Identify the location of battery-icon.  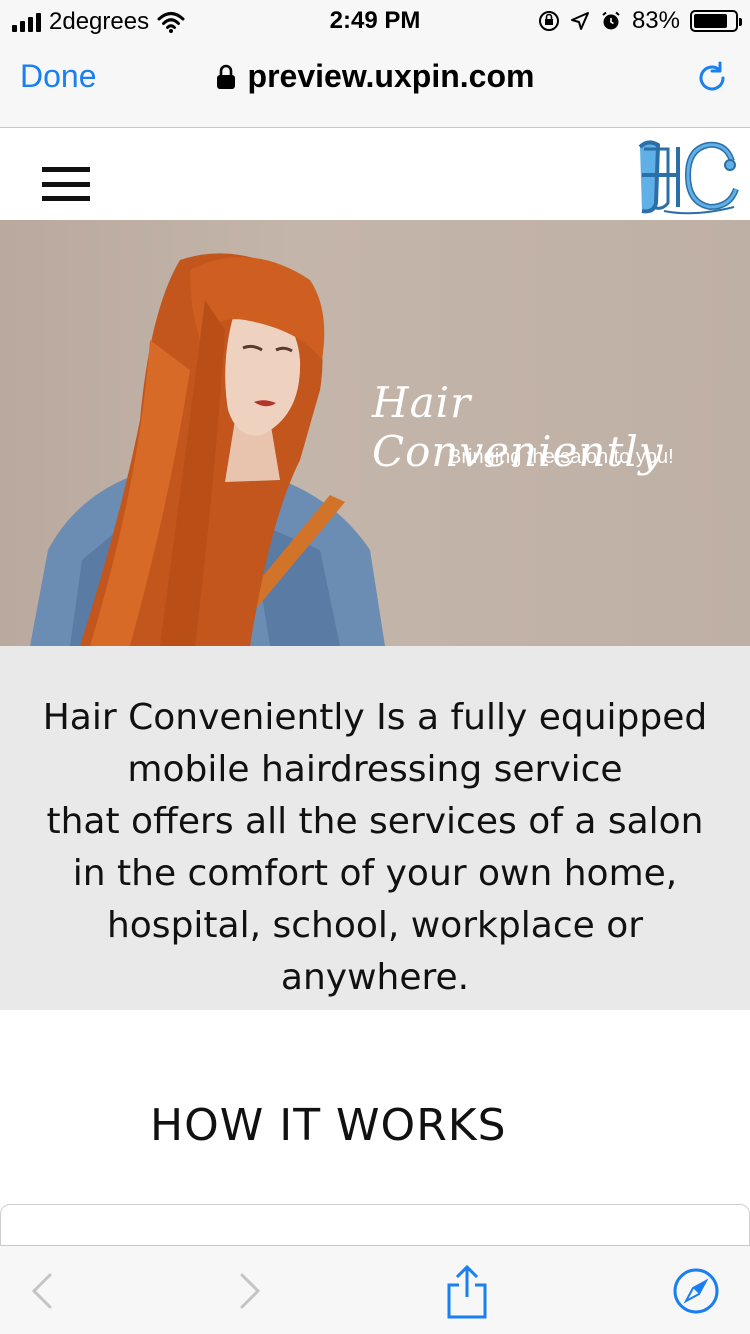
(716, 21).